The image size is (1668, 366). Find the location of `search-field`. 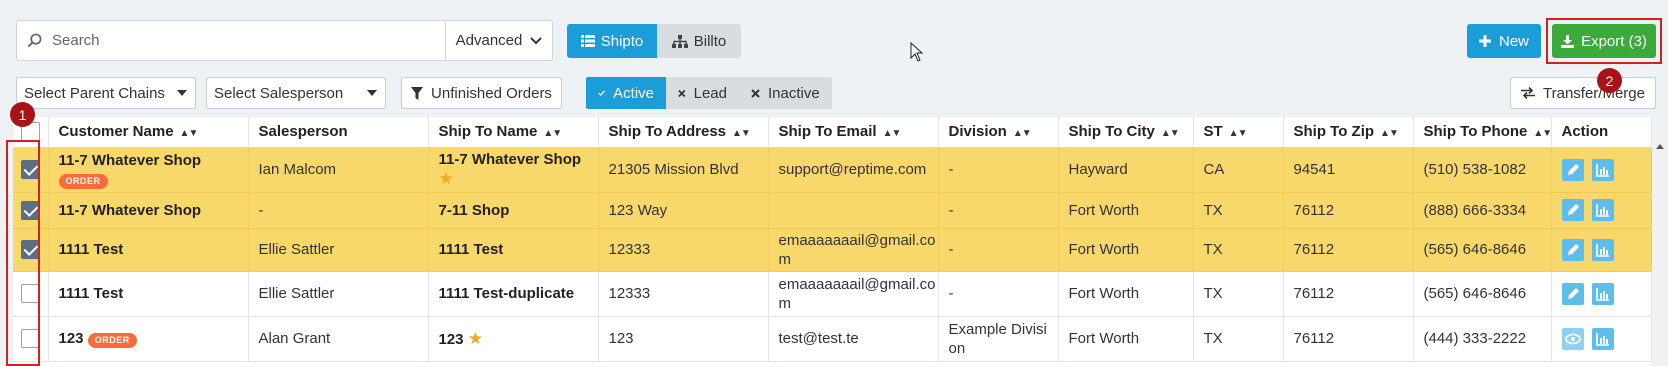

search-field is located at coordinates (230, 40).